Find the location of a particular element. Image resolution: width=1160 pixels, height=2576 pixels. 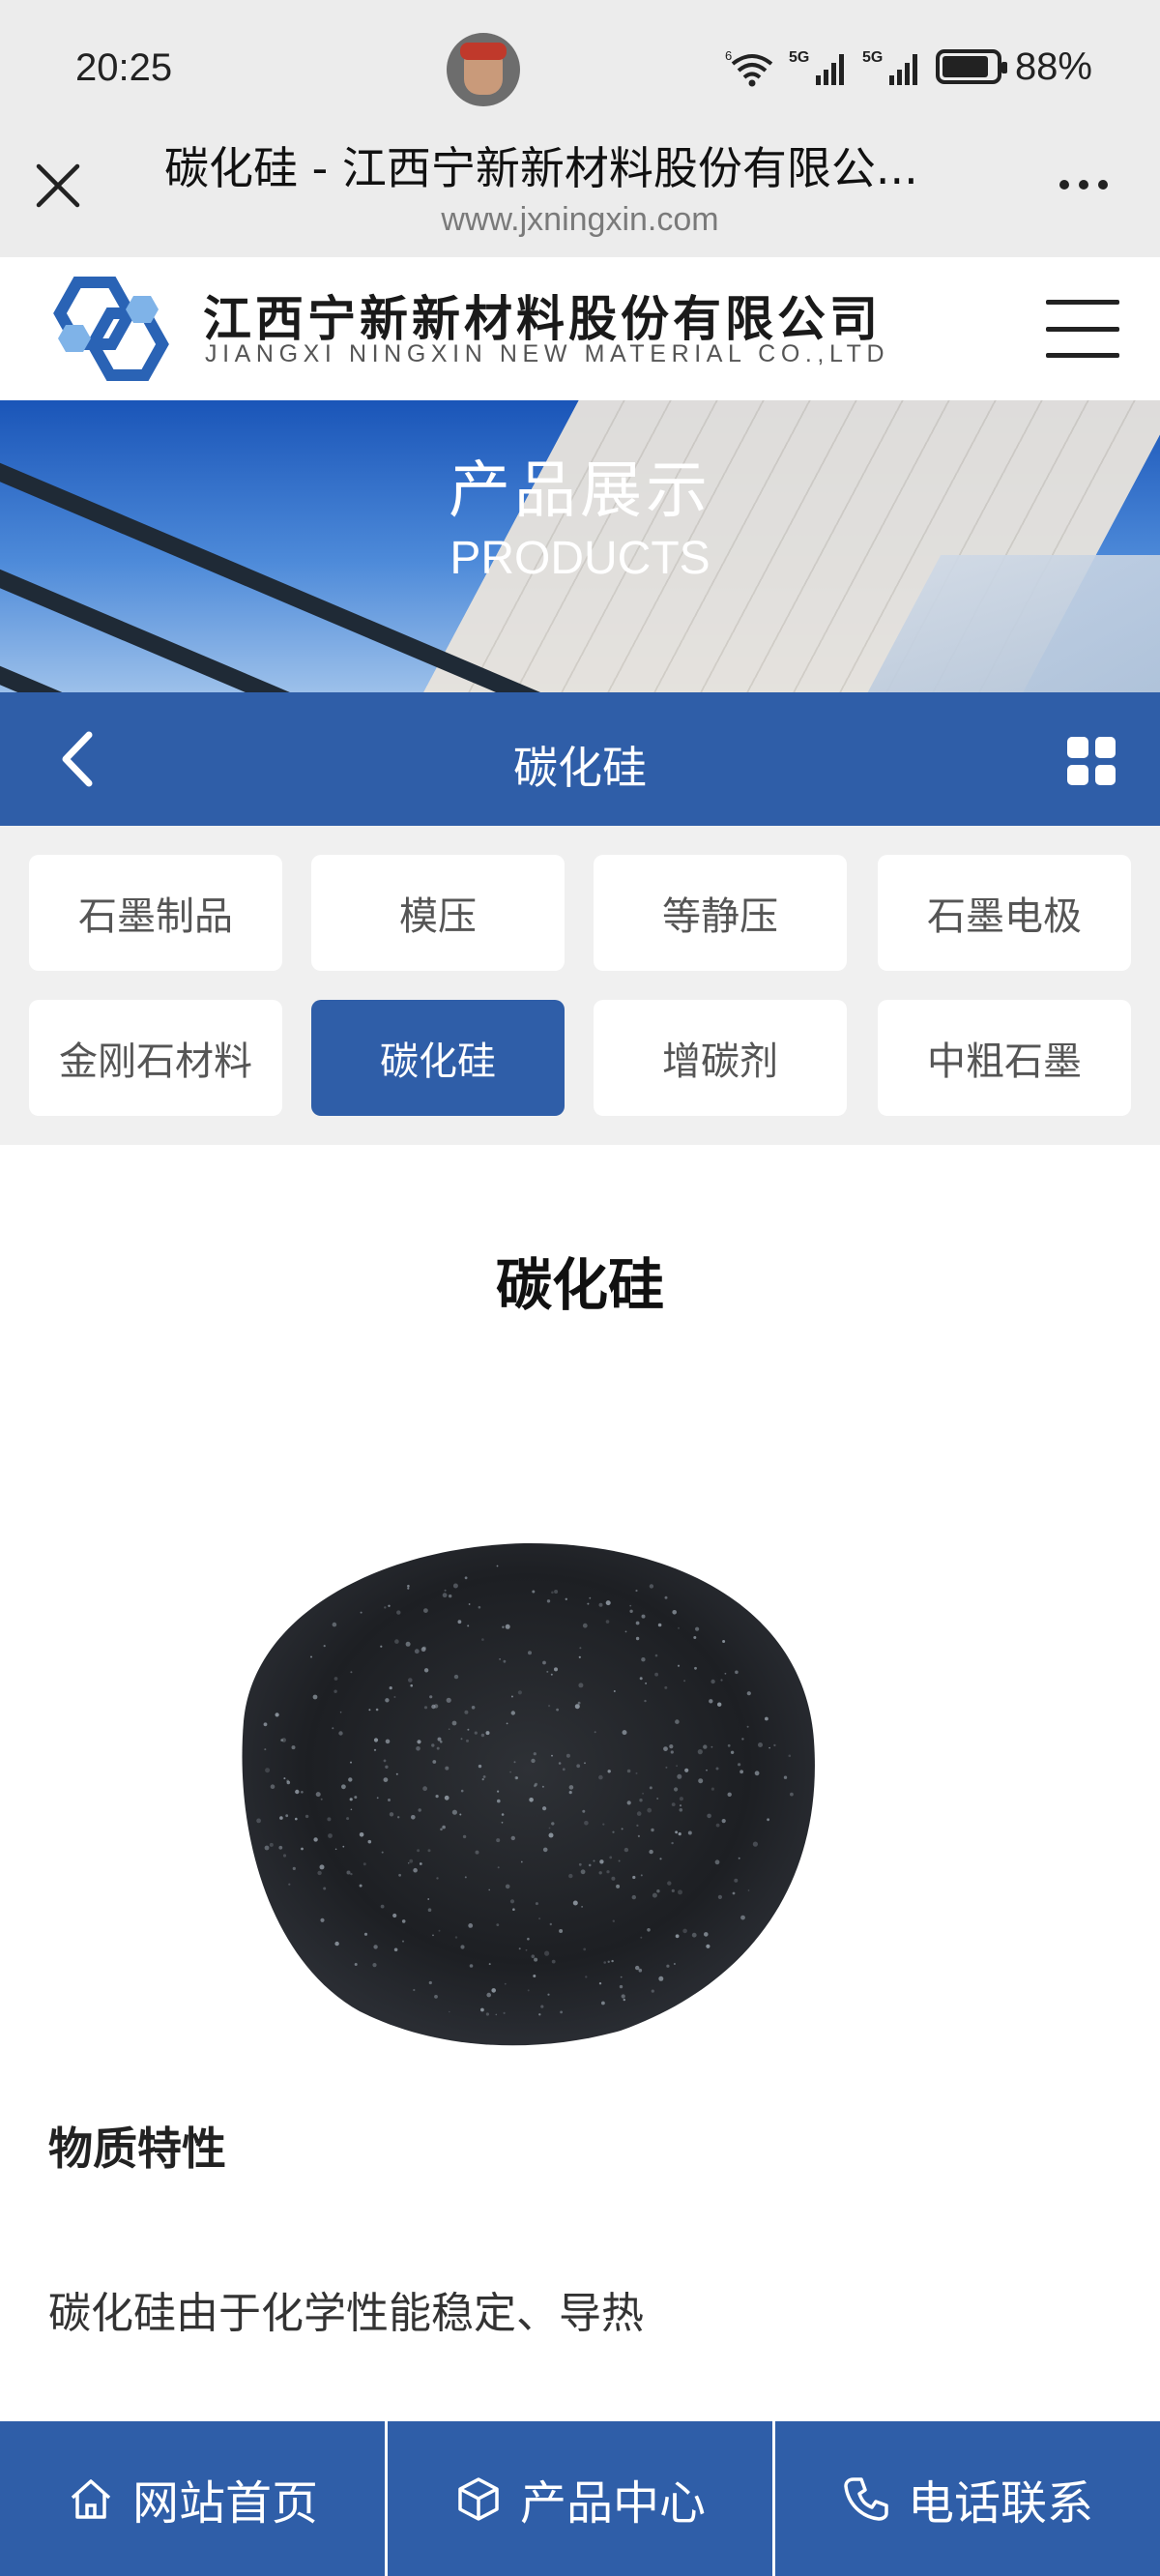

section-heading: 物质特性 is located at coordinates (137, 2148).